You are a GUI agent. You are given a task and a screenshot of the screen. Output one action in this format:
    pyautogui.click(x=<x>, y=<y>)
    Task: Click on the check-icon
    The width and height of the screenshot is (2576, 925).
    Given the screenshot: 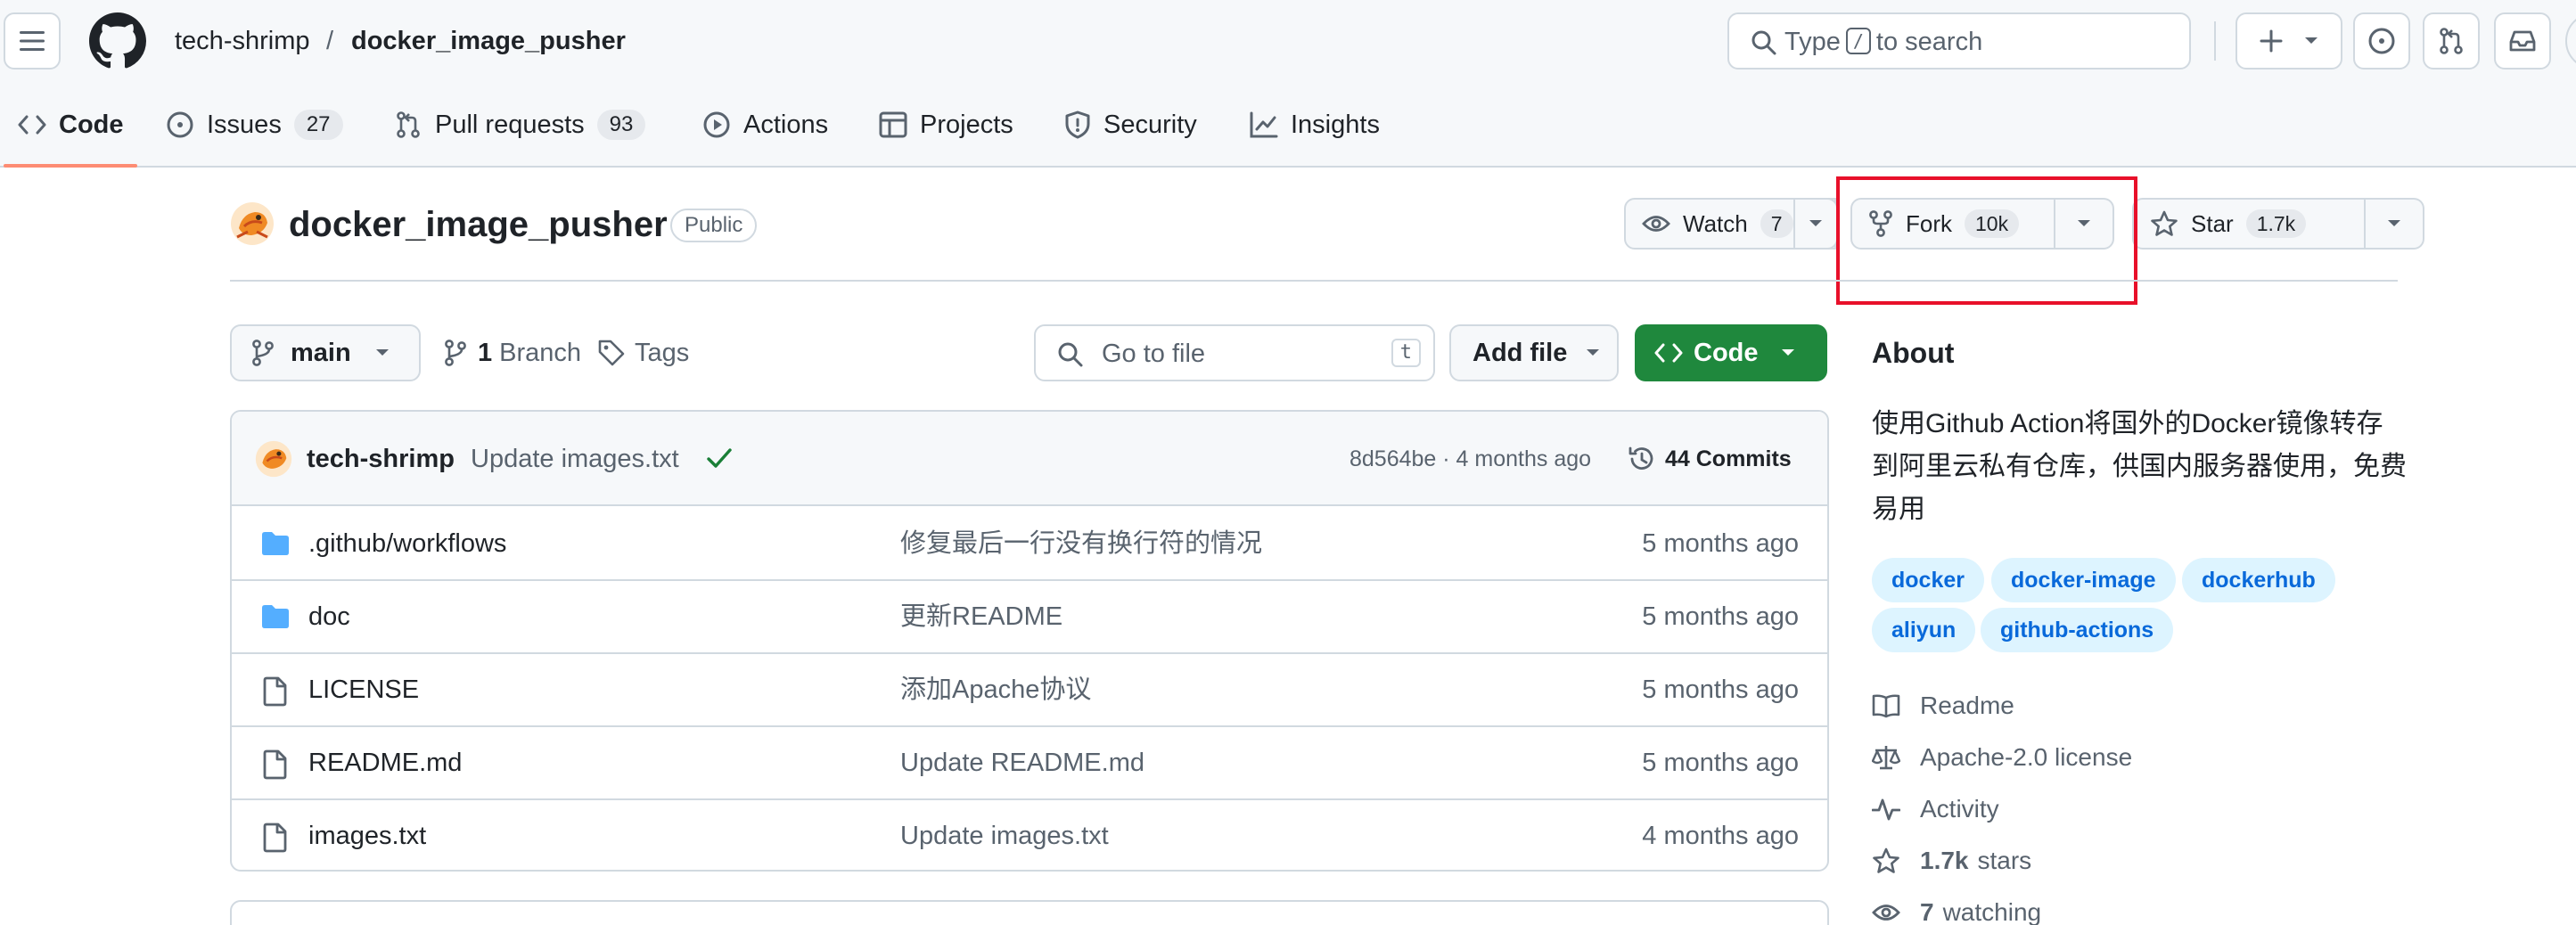 What is the action you would take?
    pyautogui.click(x=719, y=459)
    